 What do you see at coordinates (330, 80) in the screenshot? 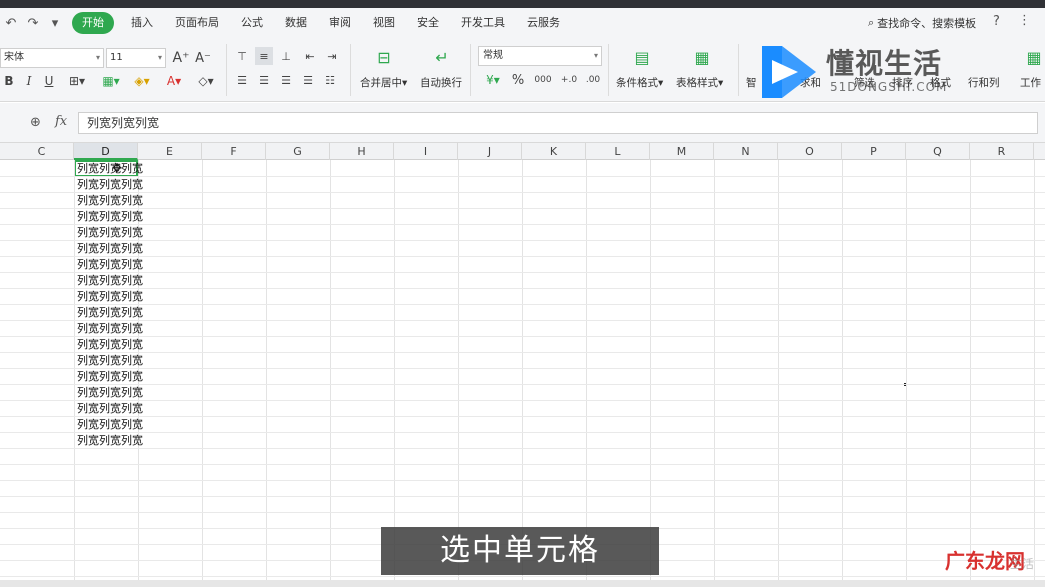
I see `distribute-icon: ☷` at bounding box center [330, 80].